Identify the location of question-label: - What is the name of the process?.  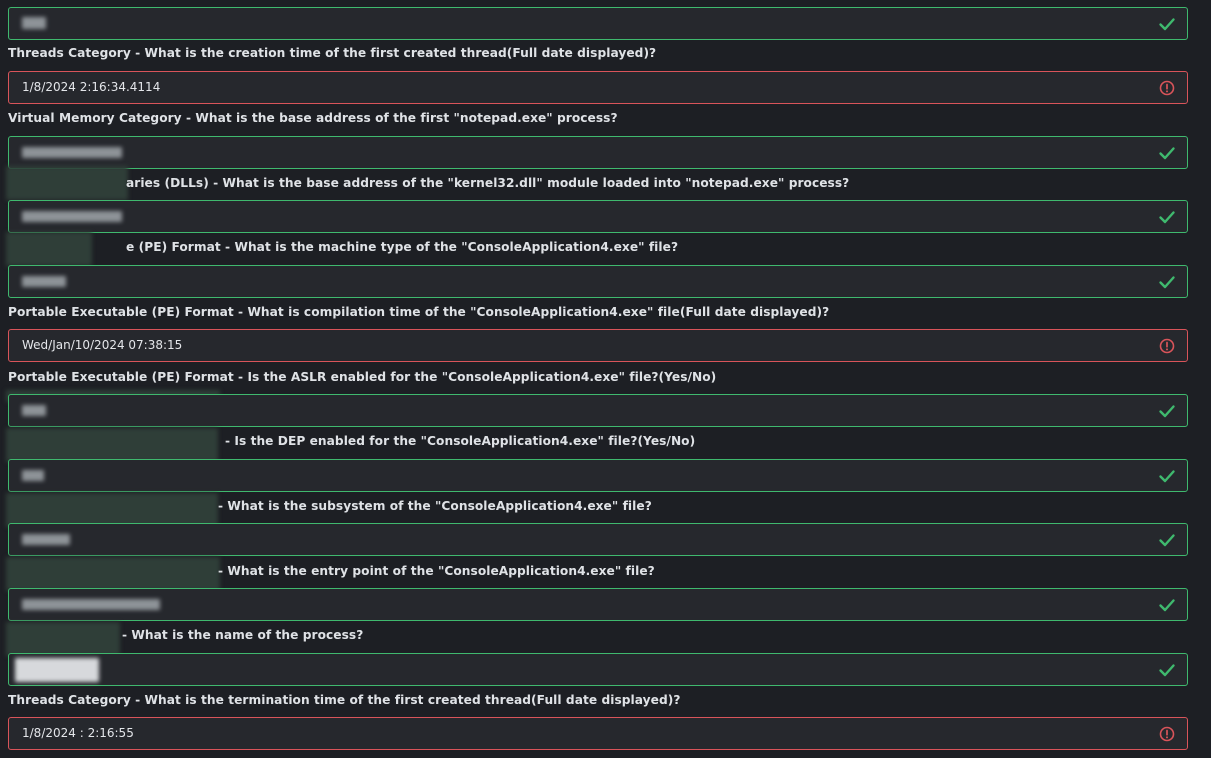
(243, 635).